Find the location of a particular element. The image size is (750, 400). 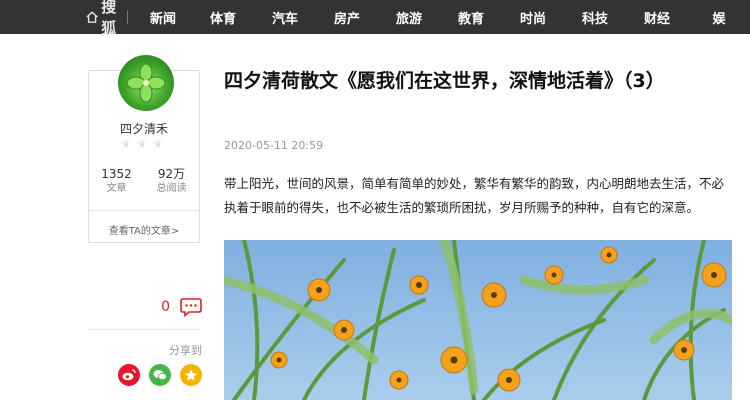

comment-count: 0 is located at coordinates (165, 307).